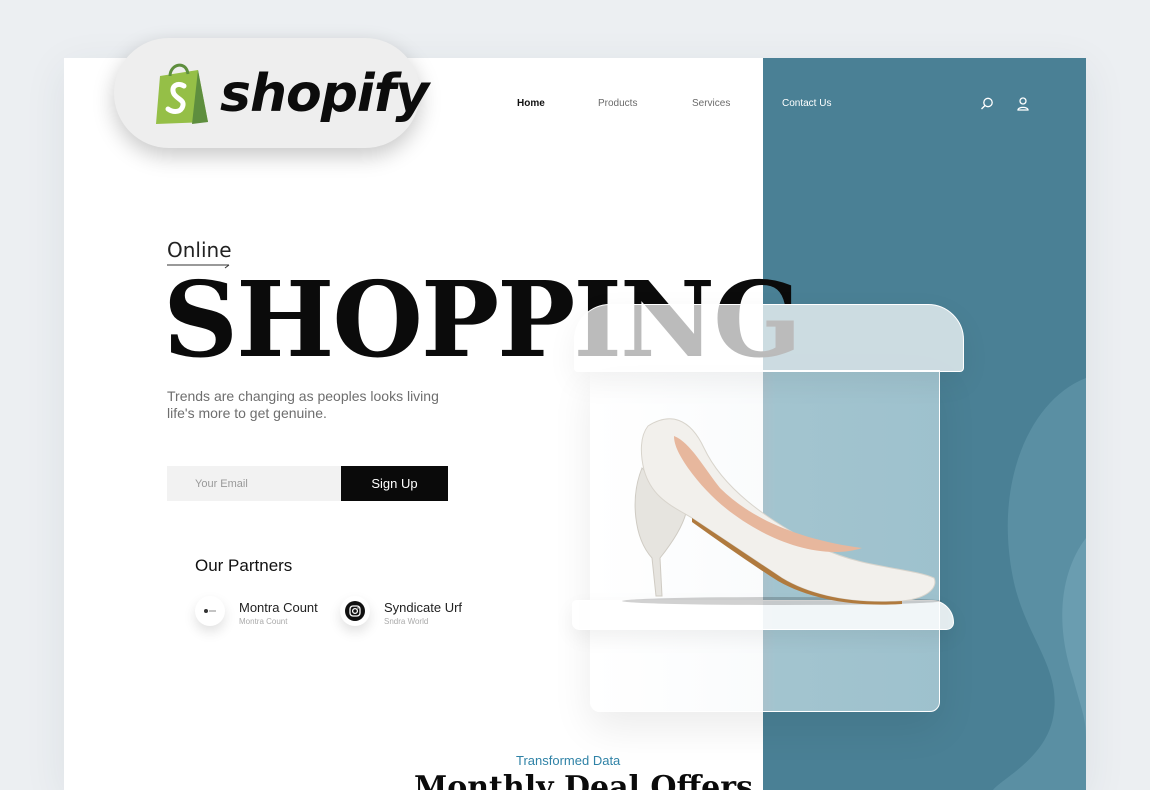  What do you see at coordinates (394, 483) in the screenshot?
I see `sign-up-button: Sign Up` at bounding box center [394, 483].